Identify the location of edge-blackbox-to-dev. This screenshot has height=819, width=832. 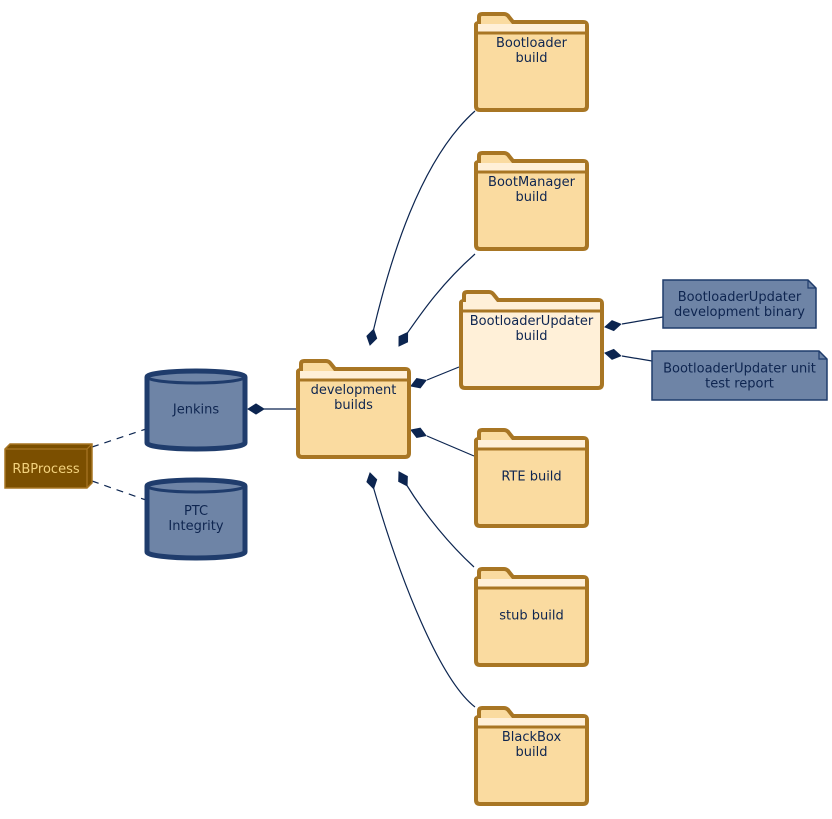
(421, 590).